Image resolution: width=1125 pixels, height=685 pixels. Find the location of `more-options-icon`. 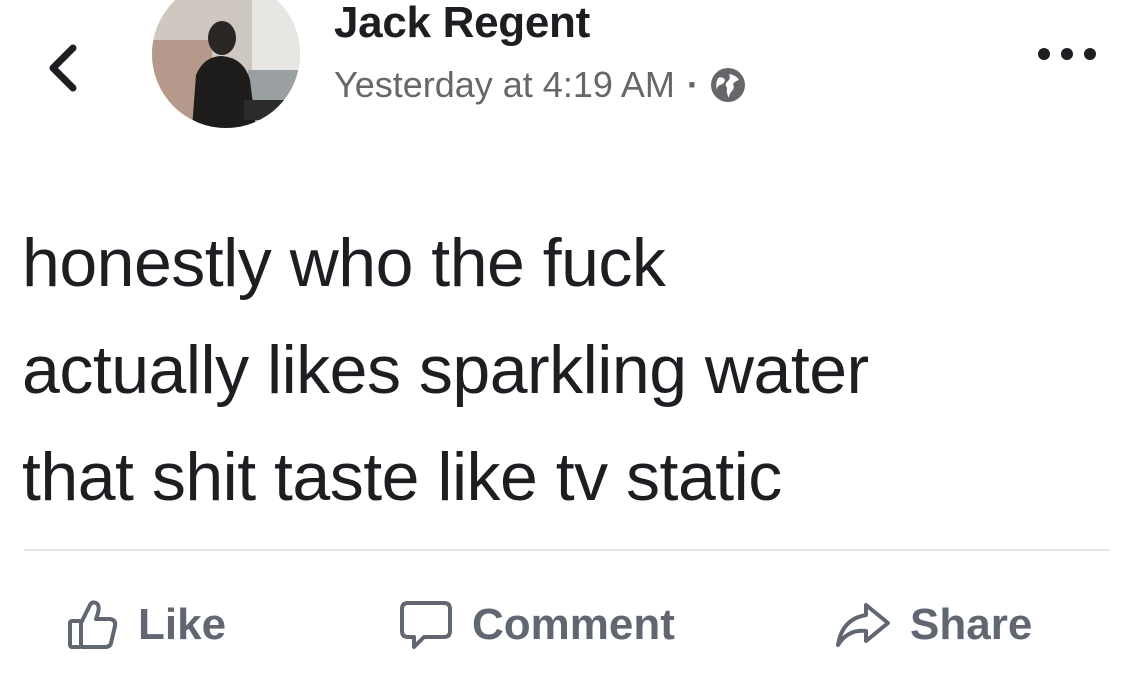

more-options-icon is located at coordinates (1067, 54).